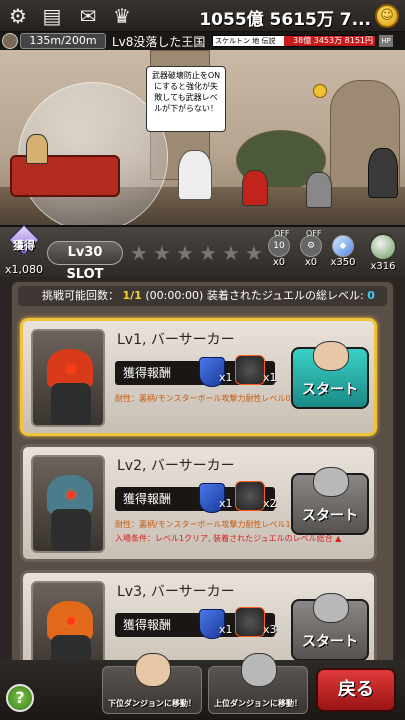 This screenshot has height=720, width=405. What do you see at coordinates (52, 16) in the screenshot?
I see `profile-card-icon: ▤` at bounding box center [52, 16].